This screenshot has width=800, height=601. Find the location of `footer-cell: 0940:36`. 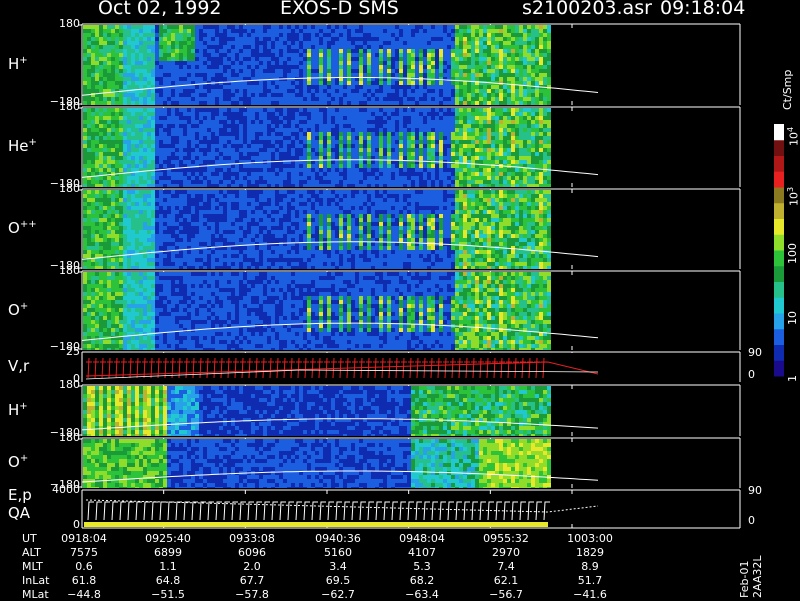

footer-cell: 0940:36 is located at coordinates (338, 538).